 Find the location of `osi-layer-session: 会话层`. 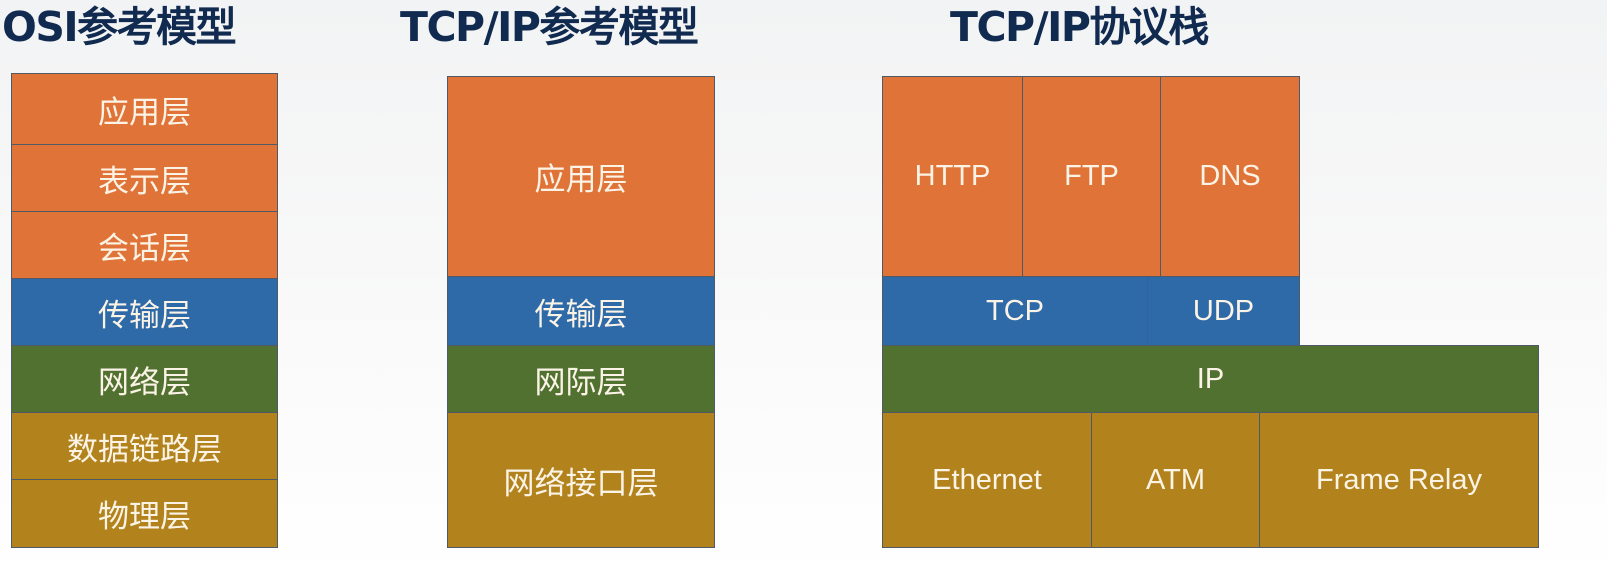

osi-layer-session: 会话层 is located at coordinates (144, 245).